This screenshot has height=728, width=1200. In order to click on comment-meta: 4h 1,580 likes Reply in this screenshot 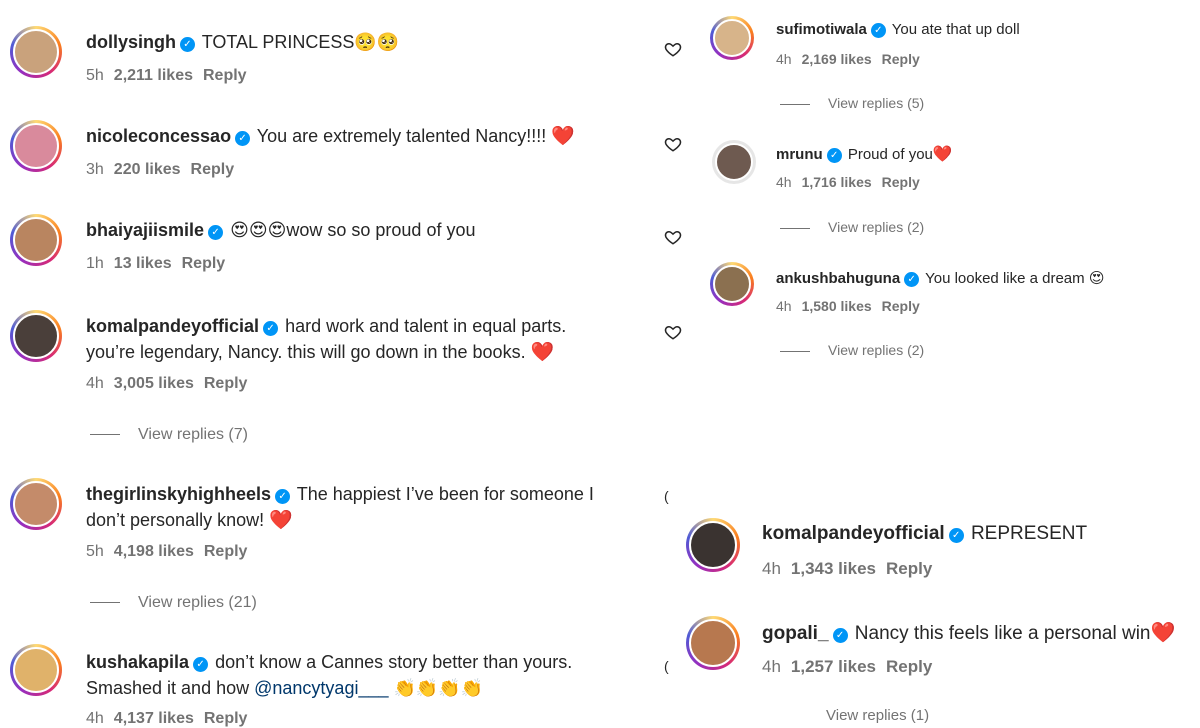, I will do `click(848, 306)`.